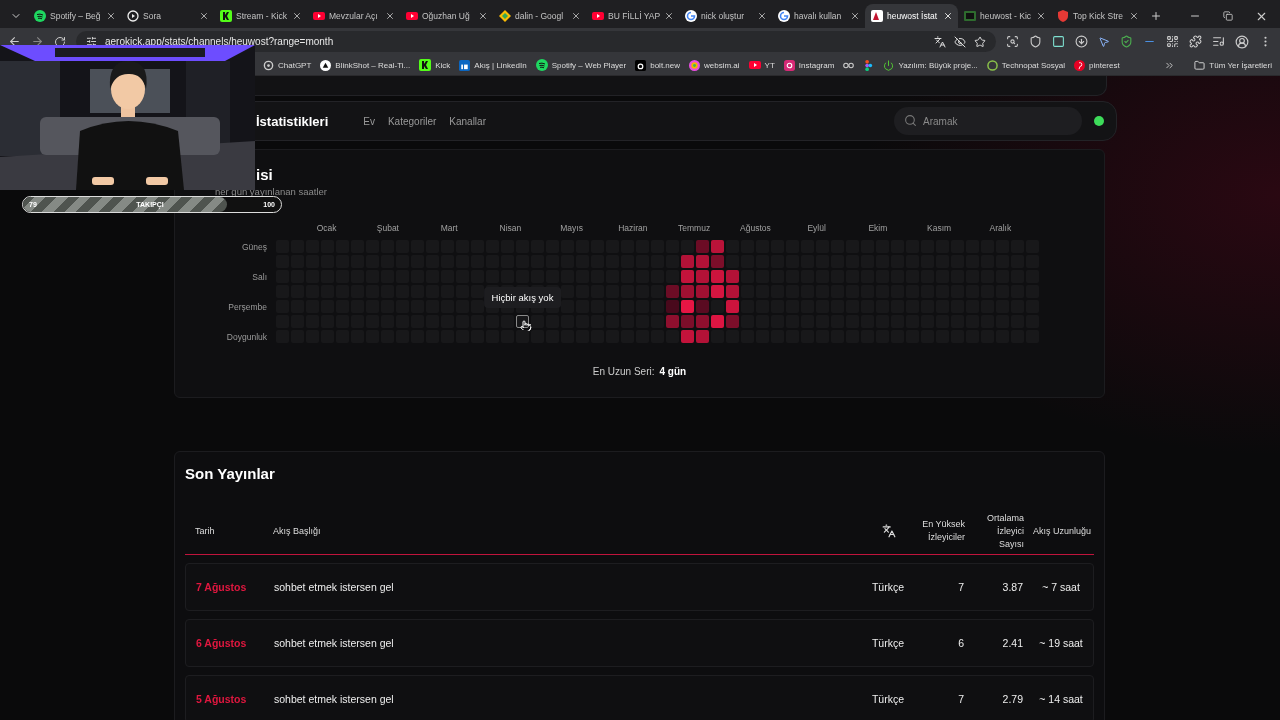 The image size is (1280, 720). Describe the element at coordinates (961, 643) in the screenshot. I see `table-cell-text: 6` at that location.